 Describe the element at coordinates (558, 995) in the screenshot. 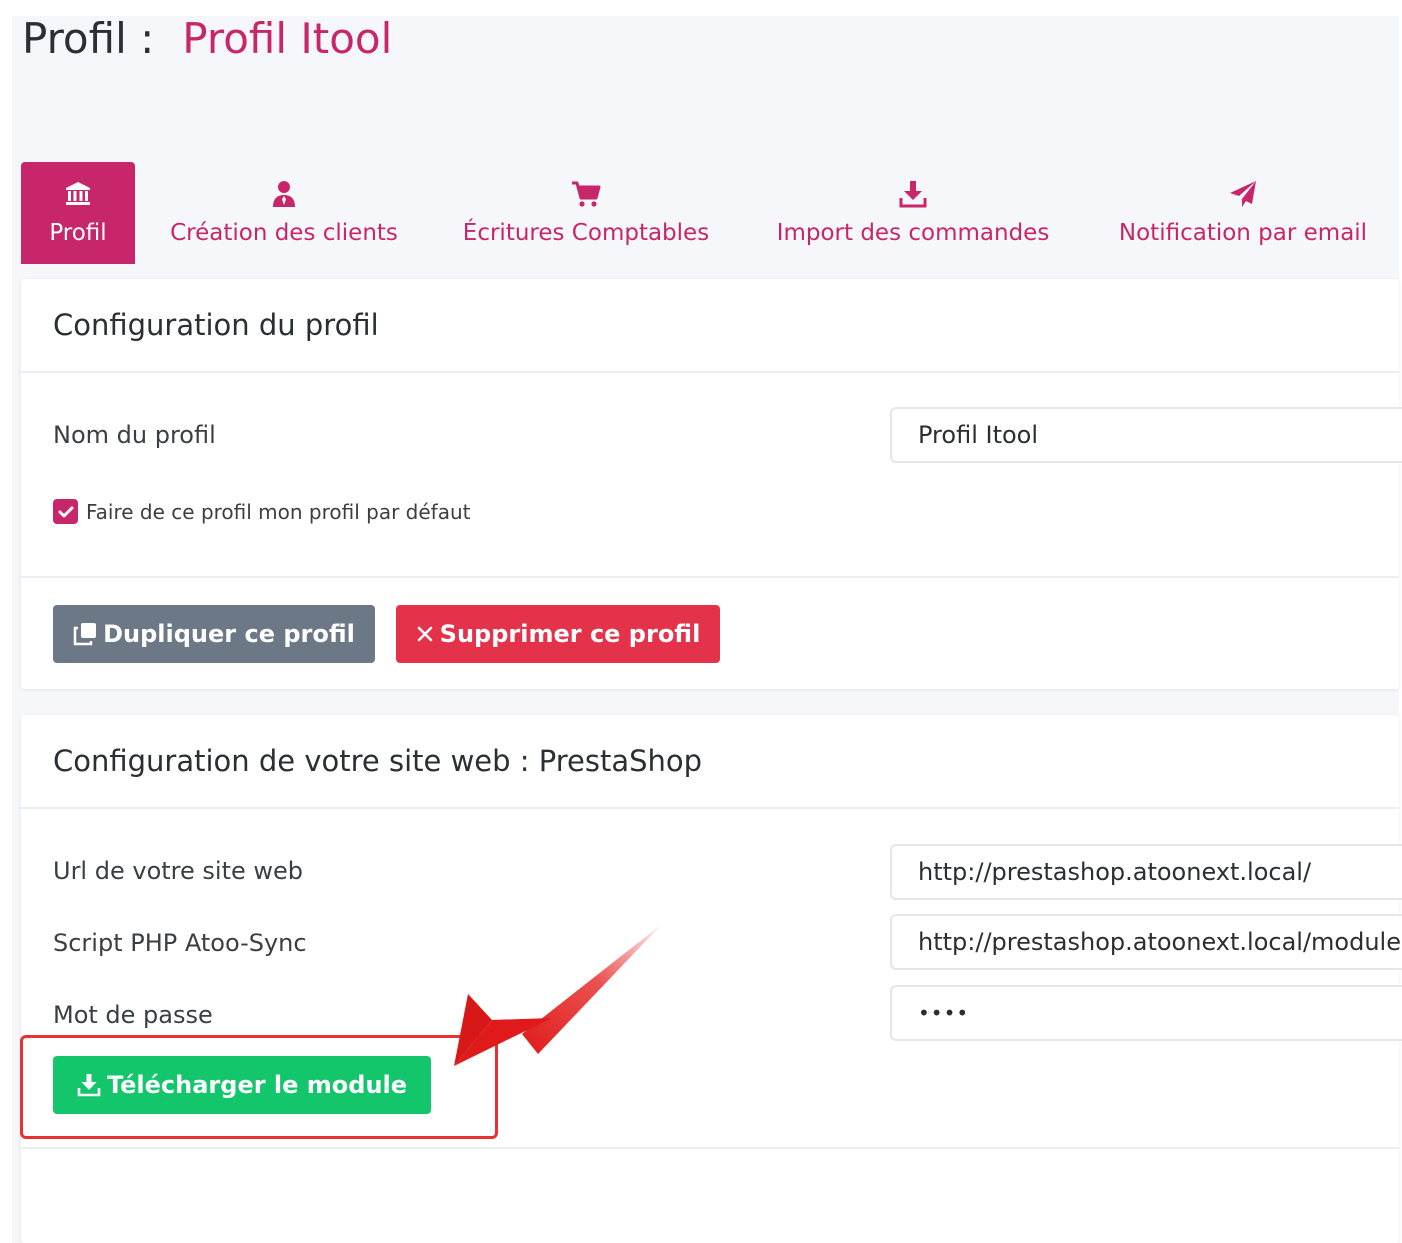

I see `annotation-arrow-icon` at that location.